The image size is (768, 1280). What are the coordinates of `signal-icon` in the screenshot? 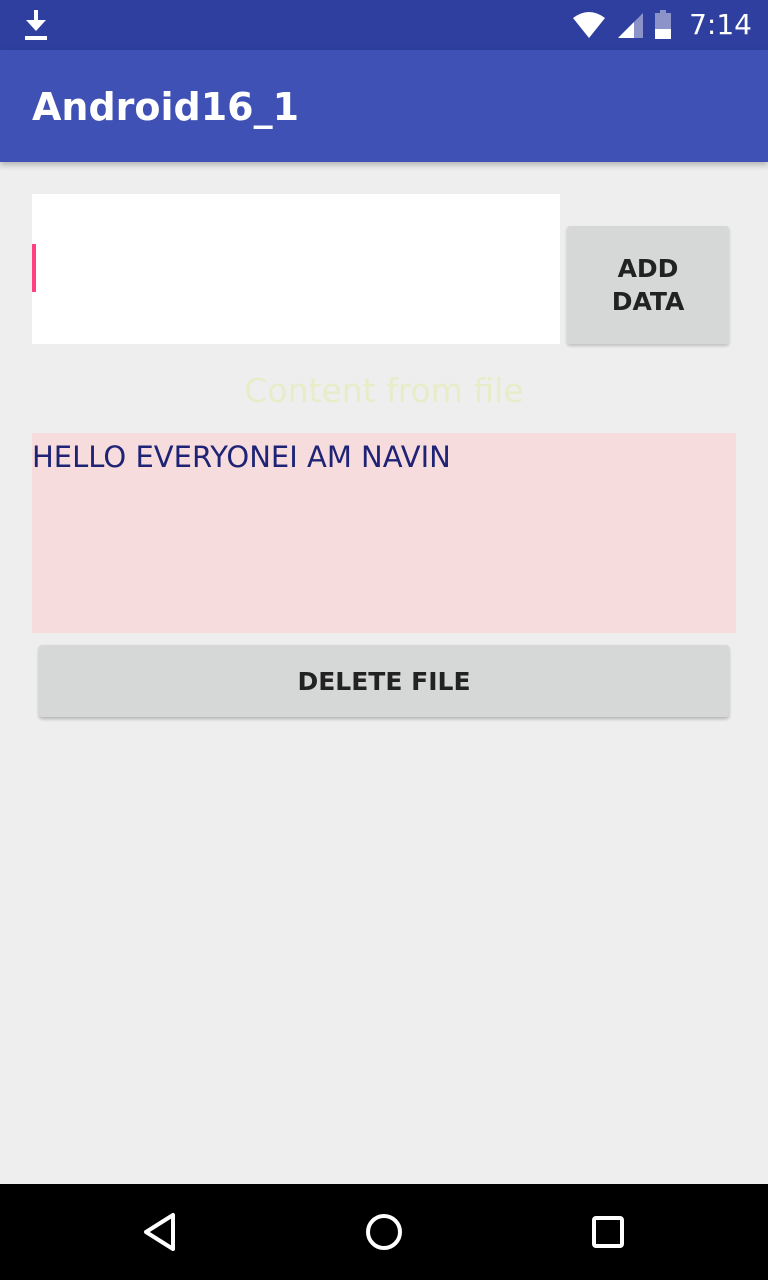 It's located at (630, 25).